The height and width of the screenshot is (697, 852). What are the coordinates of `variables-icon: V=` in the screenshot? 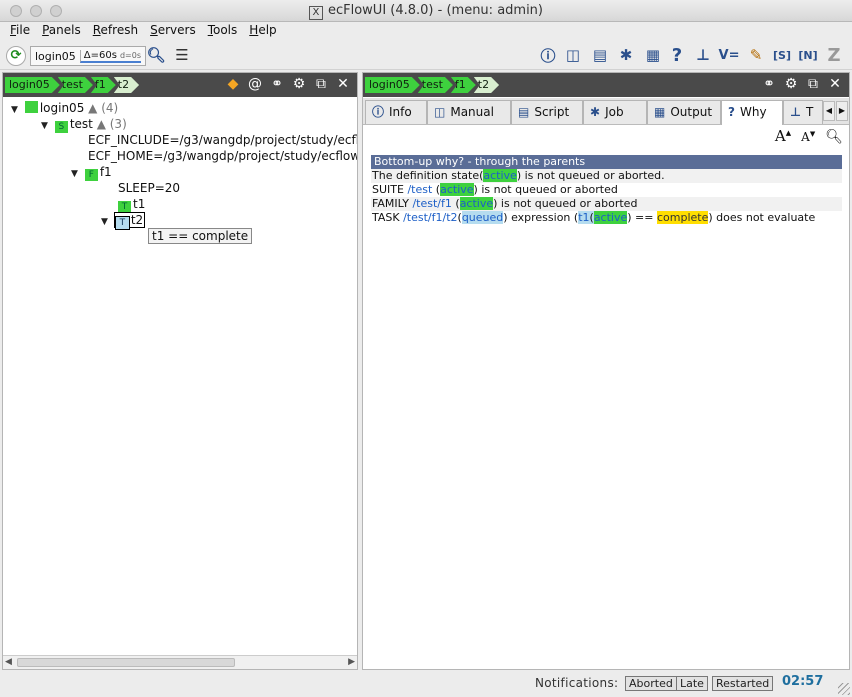 It's located at (729, 55).